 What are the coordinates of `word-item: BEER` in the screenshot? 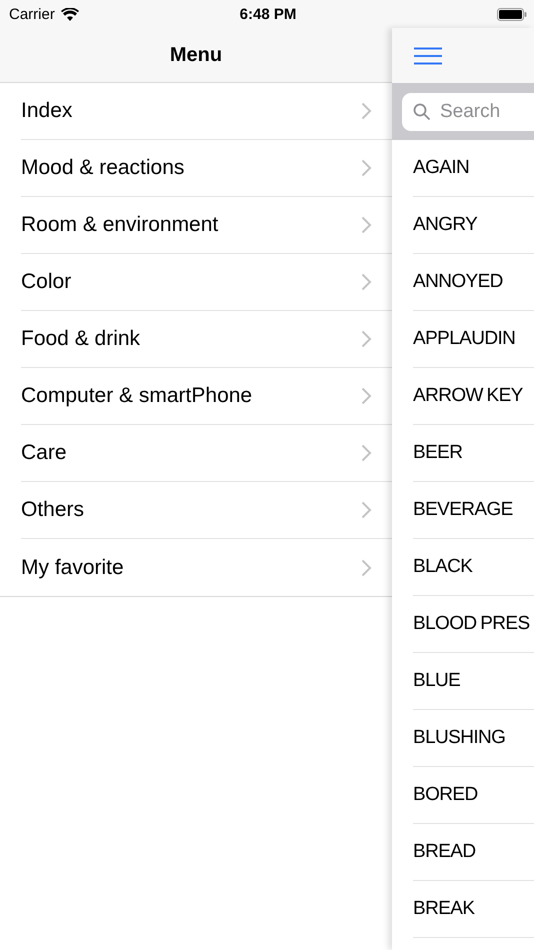 It's located at (437, 453).